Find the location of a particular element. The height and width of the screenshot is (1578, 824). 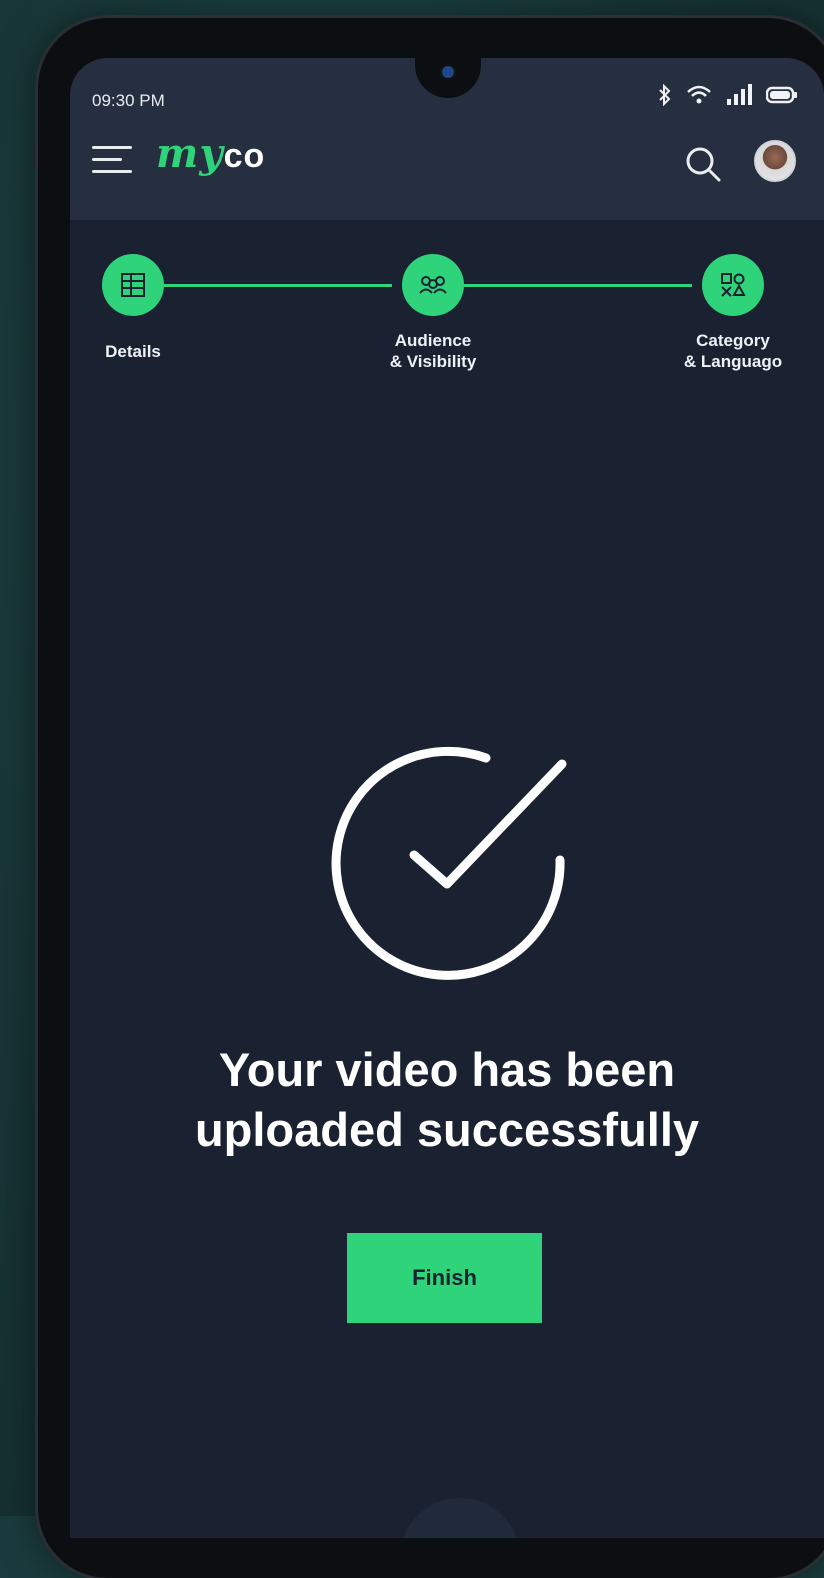

step-label-category-line1: Category is located at coordinates (733, 340).